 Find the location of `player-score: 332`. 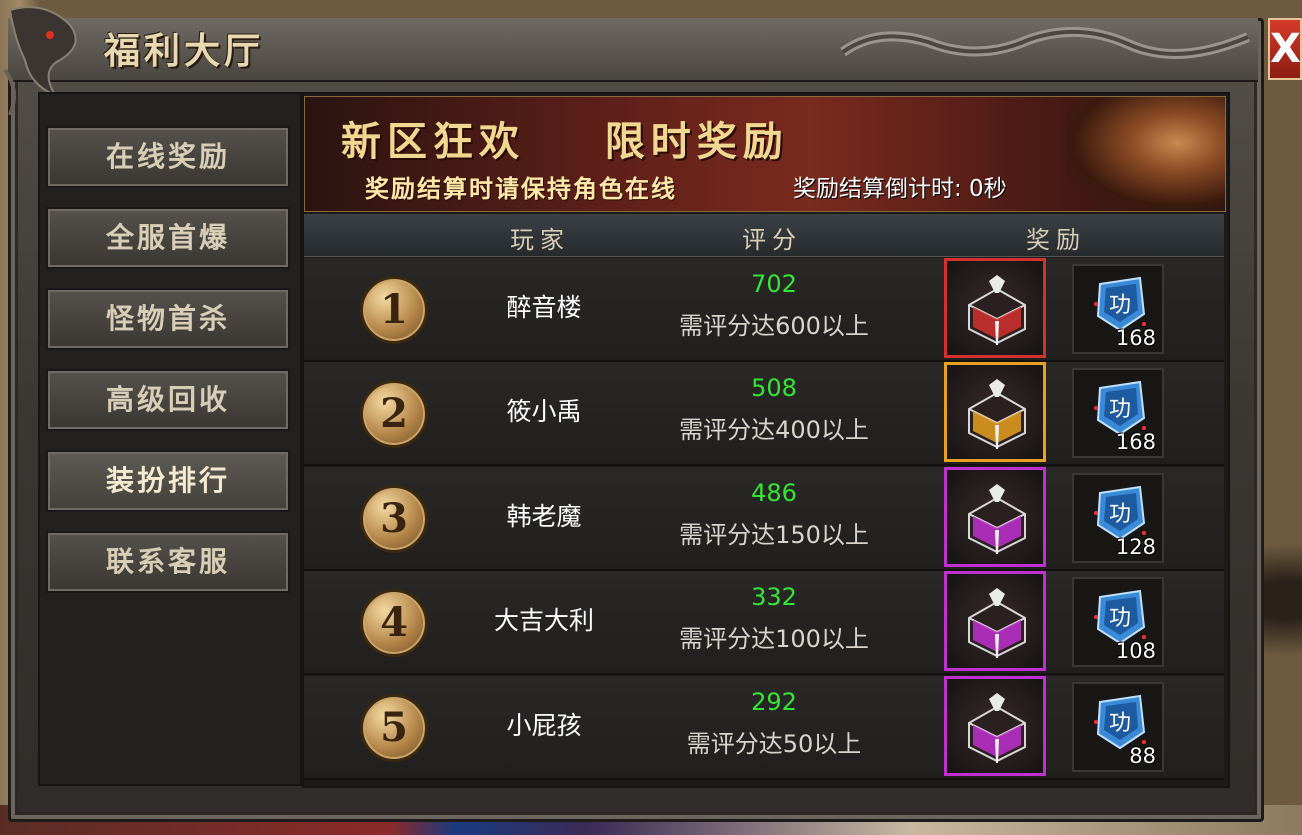

player-score: 332 is located at coordinates (774, 597).